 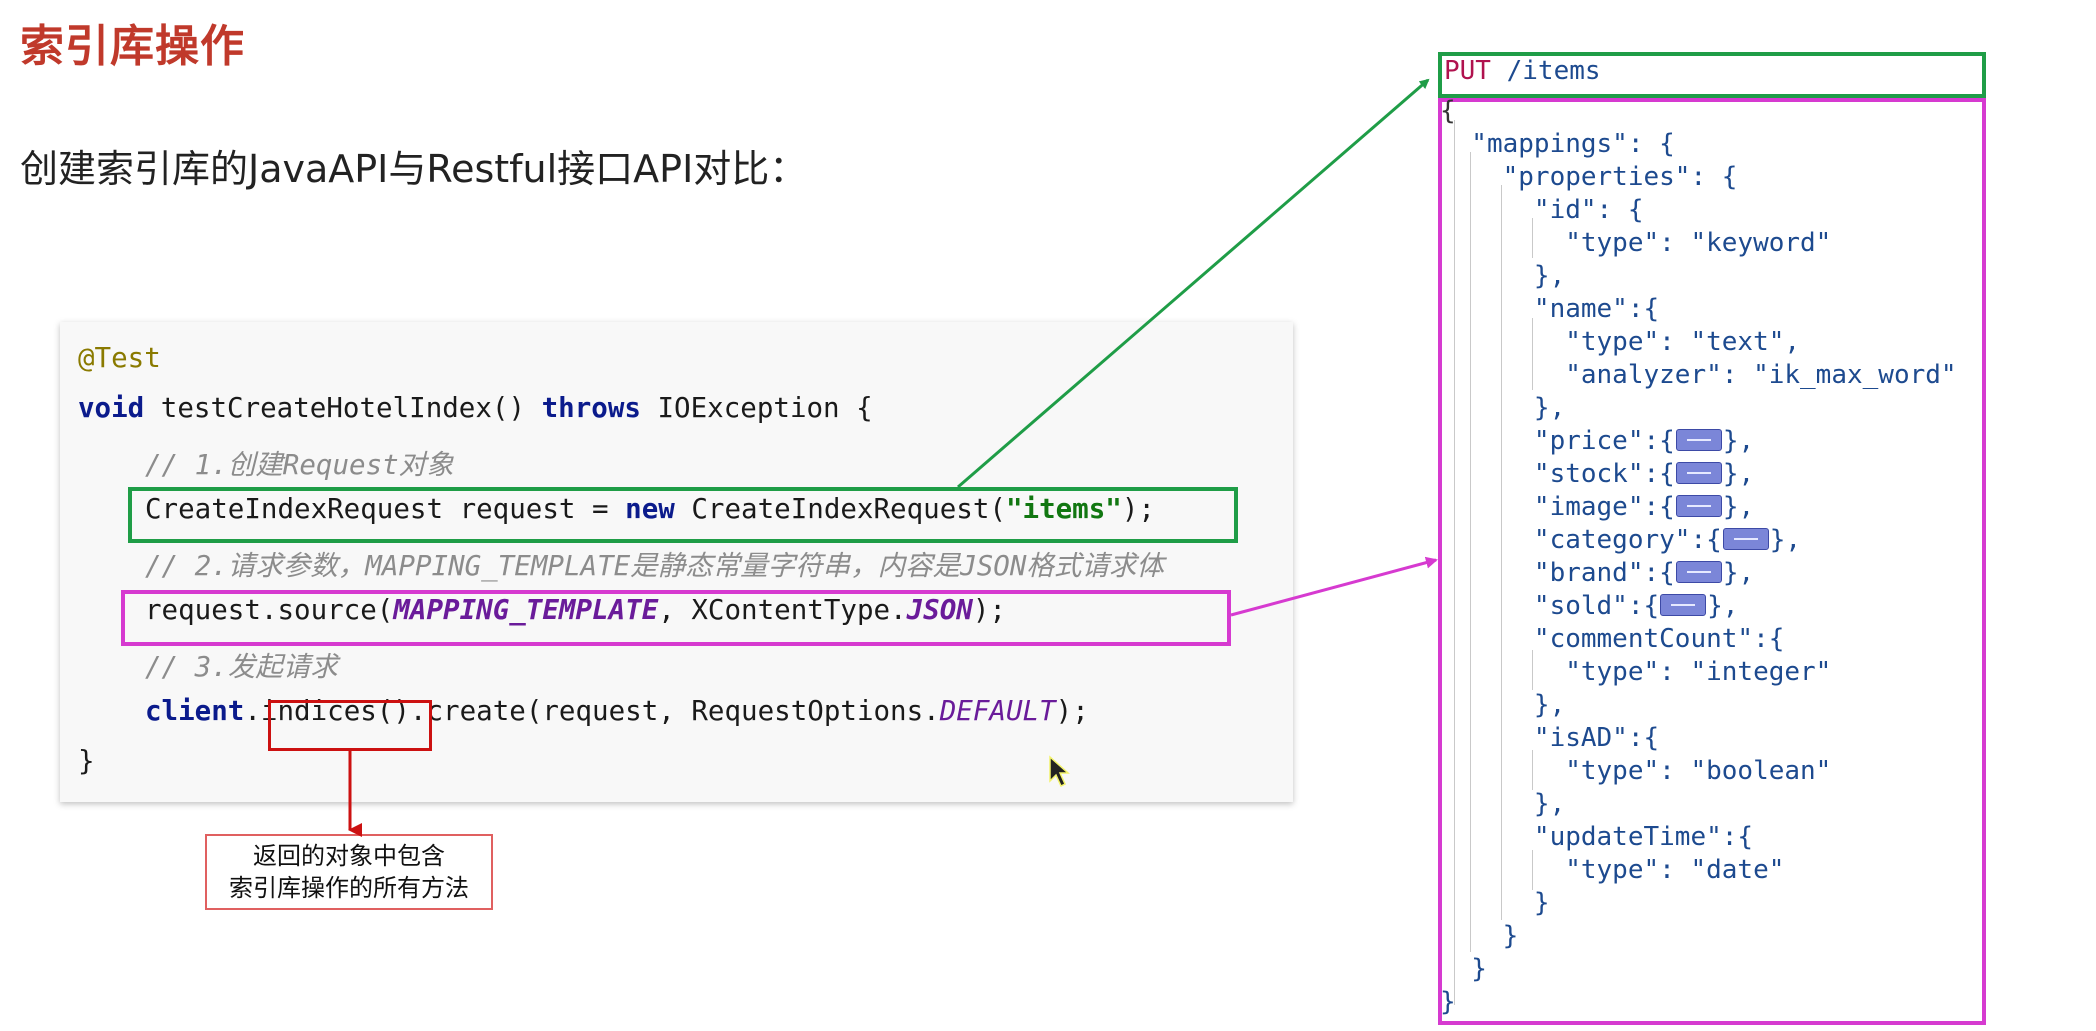 I want to click on json-line: "type": "text",, so click(x=1620, y=342).